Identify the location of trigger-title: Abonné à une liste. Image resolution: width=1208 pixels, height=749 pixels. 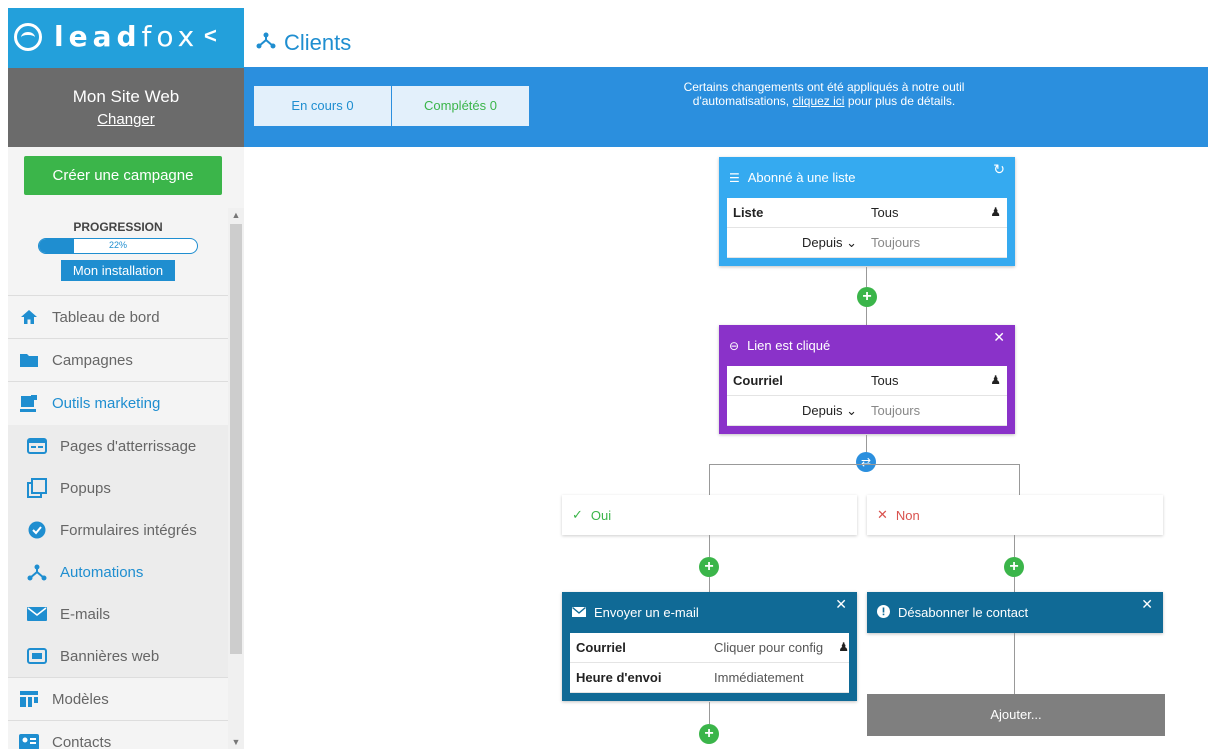
(801, 177).